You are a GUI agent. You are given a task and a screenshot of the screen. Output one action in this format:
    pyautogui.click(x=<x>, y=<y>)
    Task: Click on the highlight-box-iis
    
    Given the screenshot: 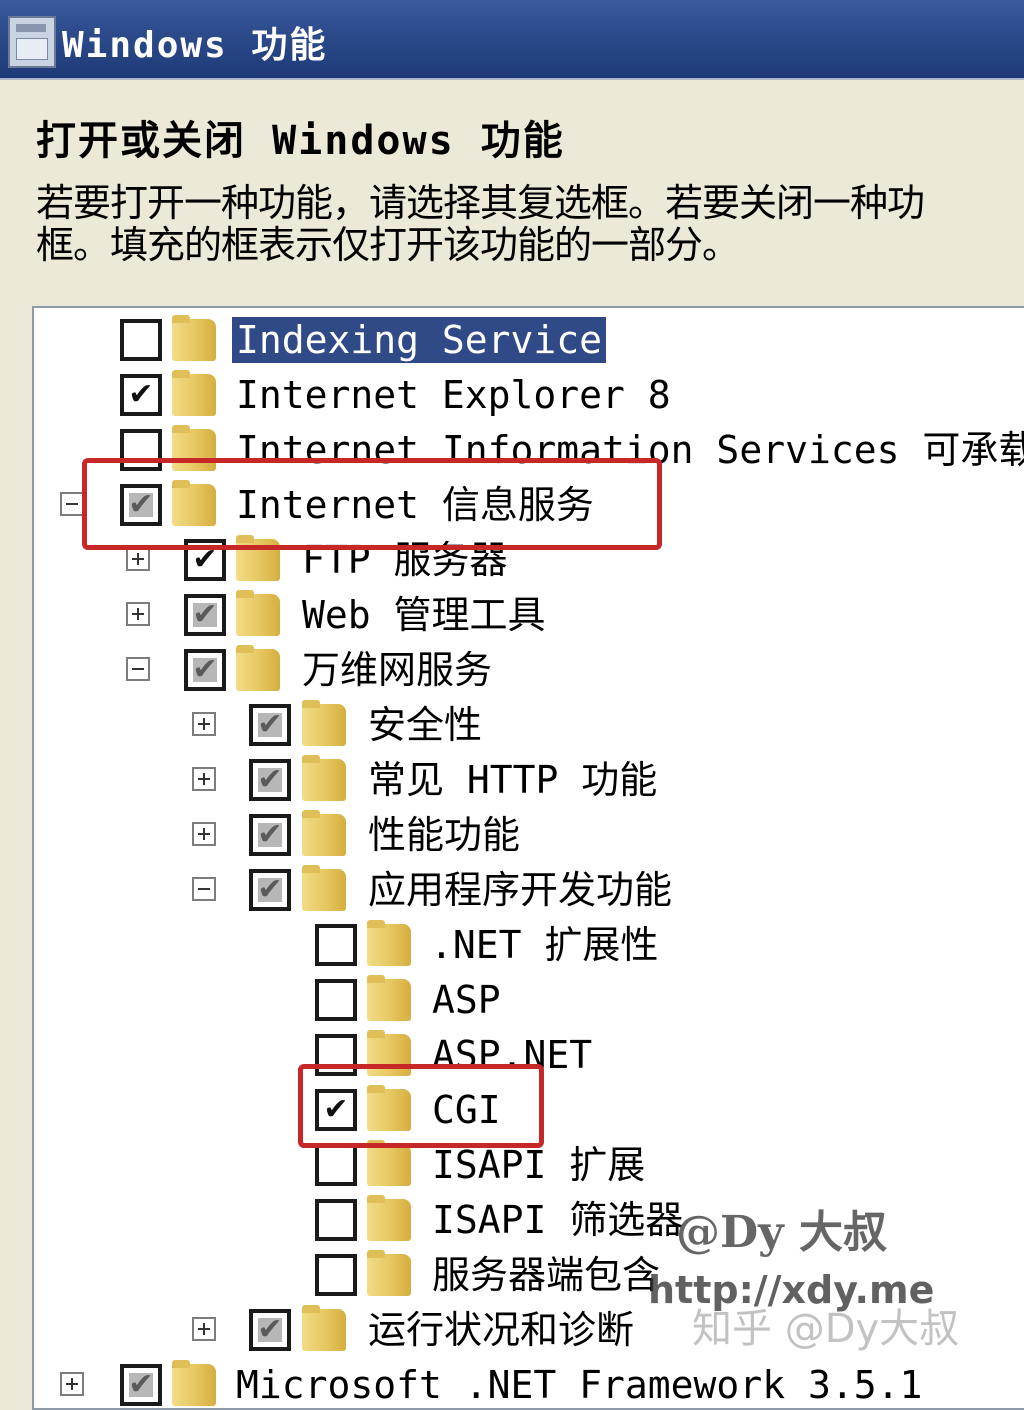 What is the action you would take?
    pyautogui.click(x=372, y=504)
    